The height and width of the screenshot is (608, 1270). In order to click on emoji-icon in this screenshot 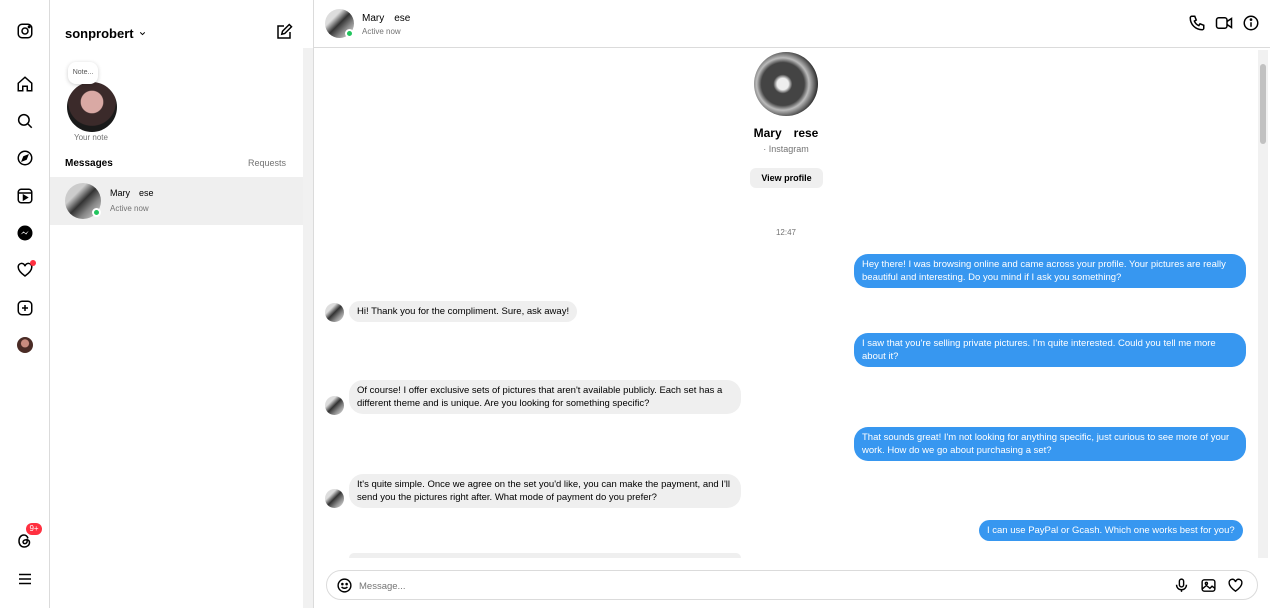, I will do `click(344, 585)`.